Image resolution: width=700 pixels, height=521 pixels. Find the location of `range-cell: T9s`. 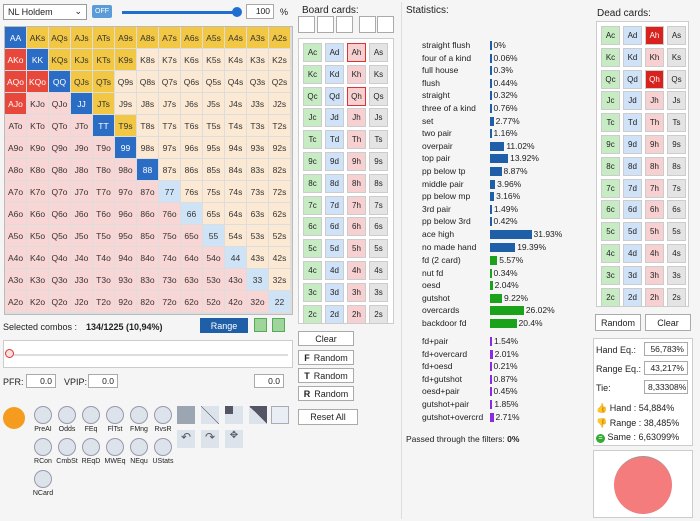

range-cell: T9s is located at coordinates (125, 125).